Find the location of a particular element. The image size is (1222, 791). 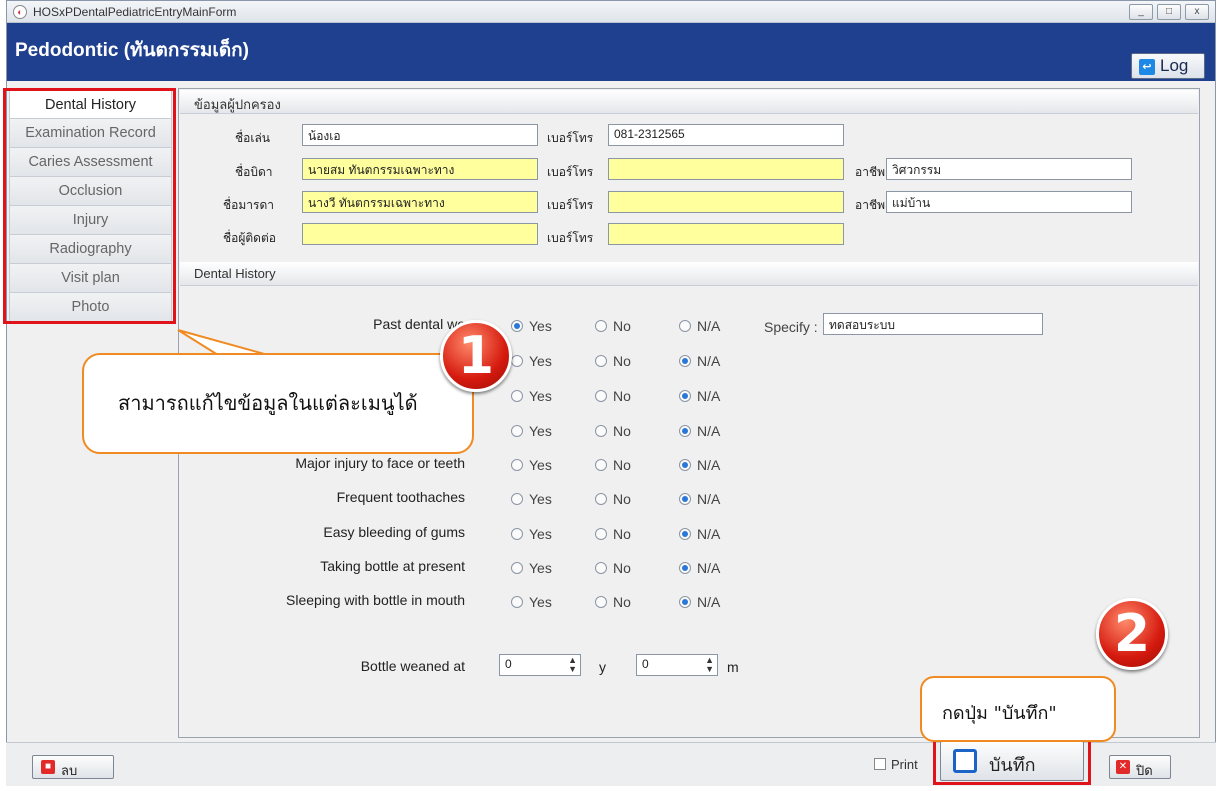

callout-edit-menus-text: สามารถแก้ไขข้อมูลในแต่ละเมนูได้ is located at coordinates (268, 403).